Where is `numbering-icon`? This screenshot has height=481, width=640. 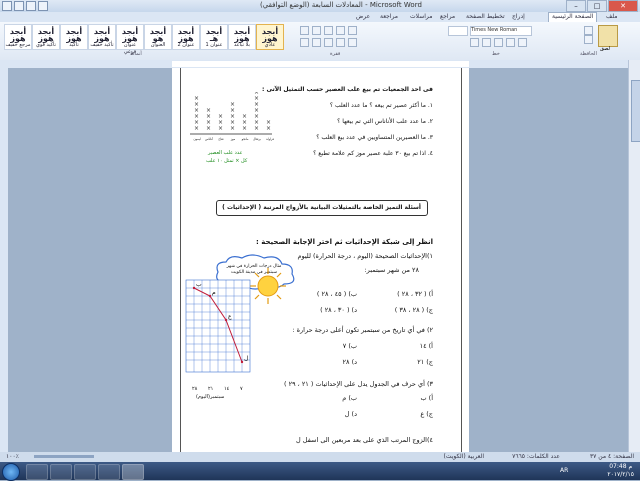
numbering-icon is located at coordinates (352, 30).